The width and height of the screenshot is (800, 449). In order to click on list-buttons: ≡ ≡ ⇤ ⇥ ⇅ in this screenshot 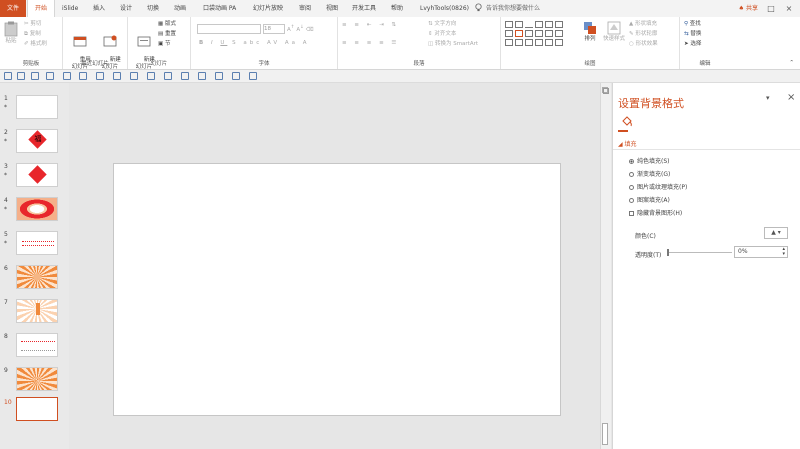, I will do `click(370, 25)`.